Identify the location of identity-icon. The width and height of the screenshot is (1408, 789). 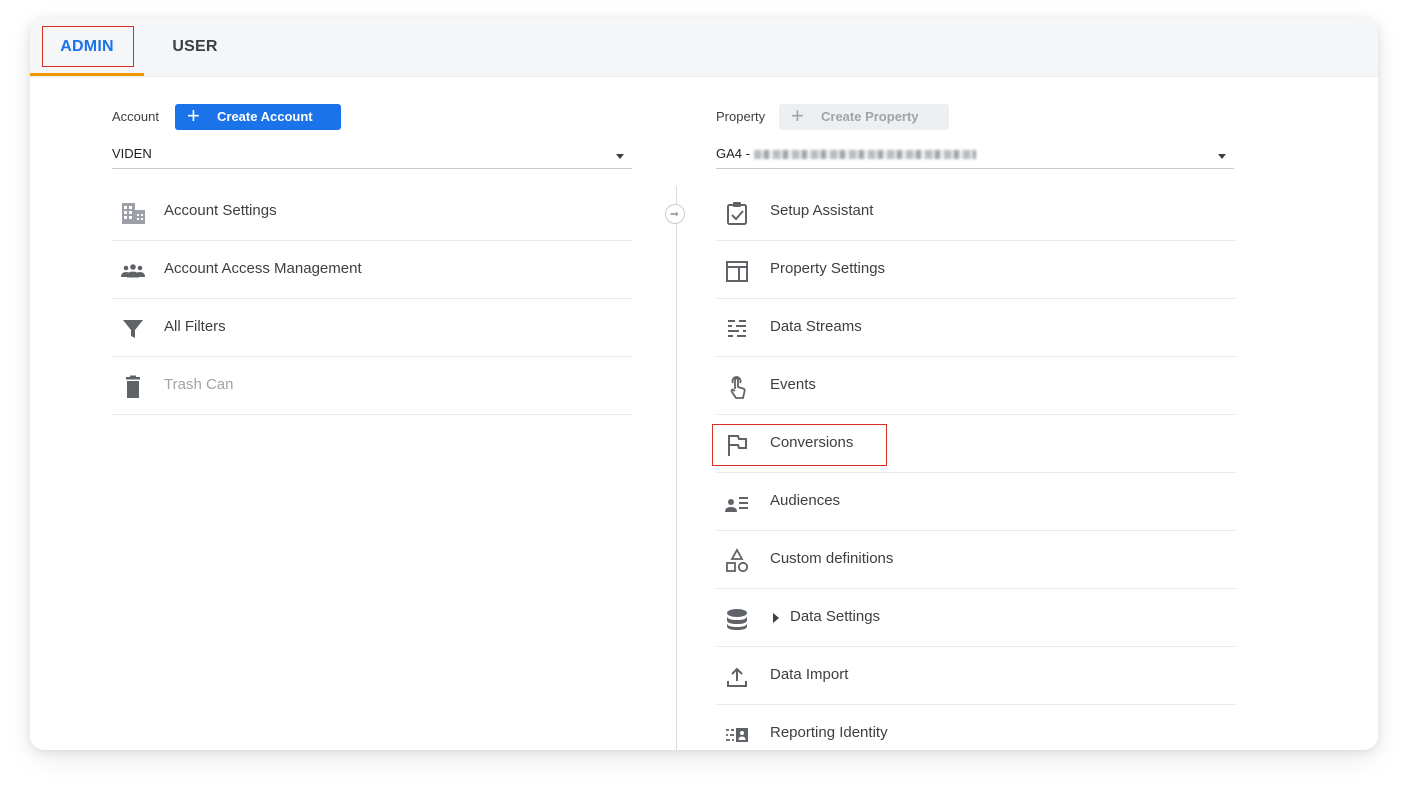
(737, 735).